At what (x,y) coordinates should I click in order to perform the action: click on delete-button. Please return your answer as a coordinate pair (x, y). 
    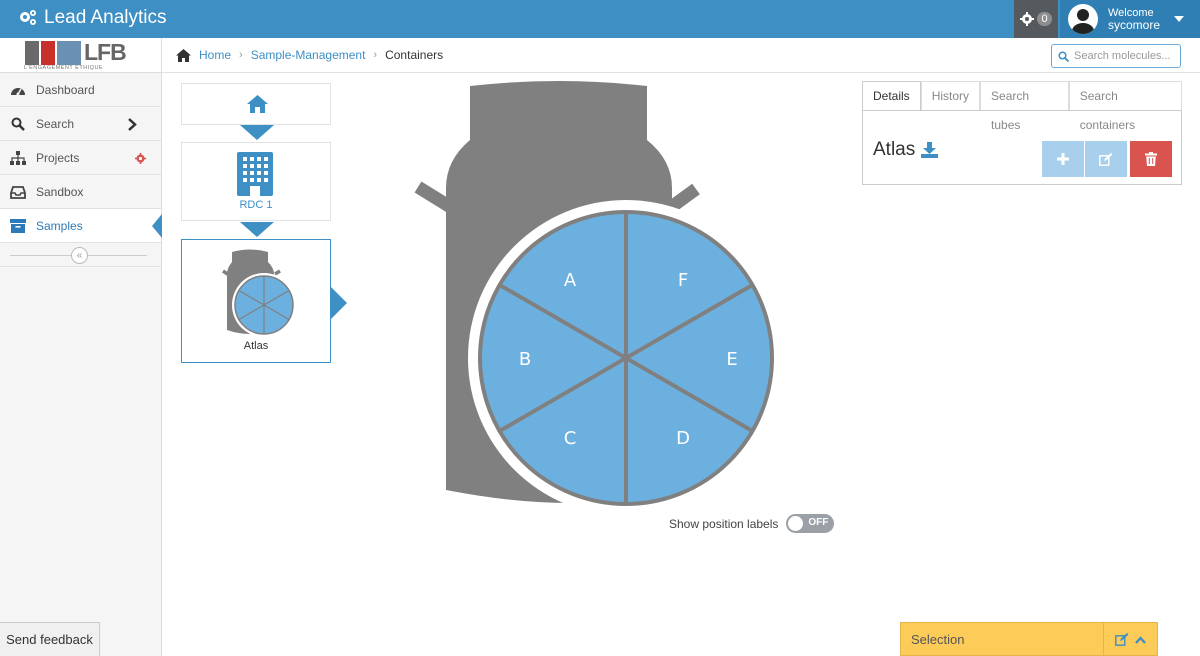
    Looking at the image, I should click on (1151, 159).